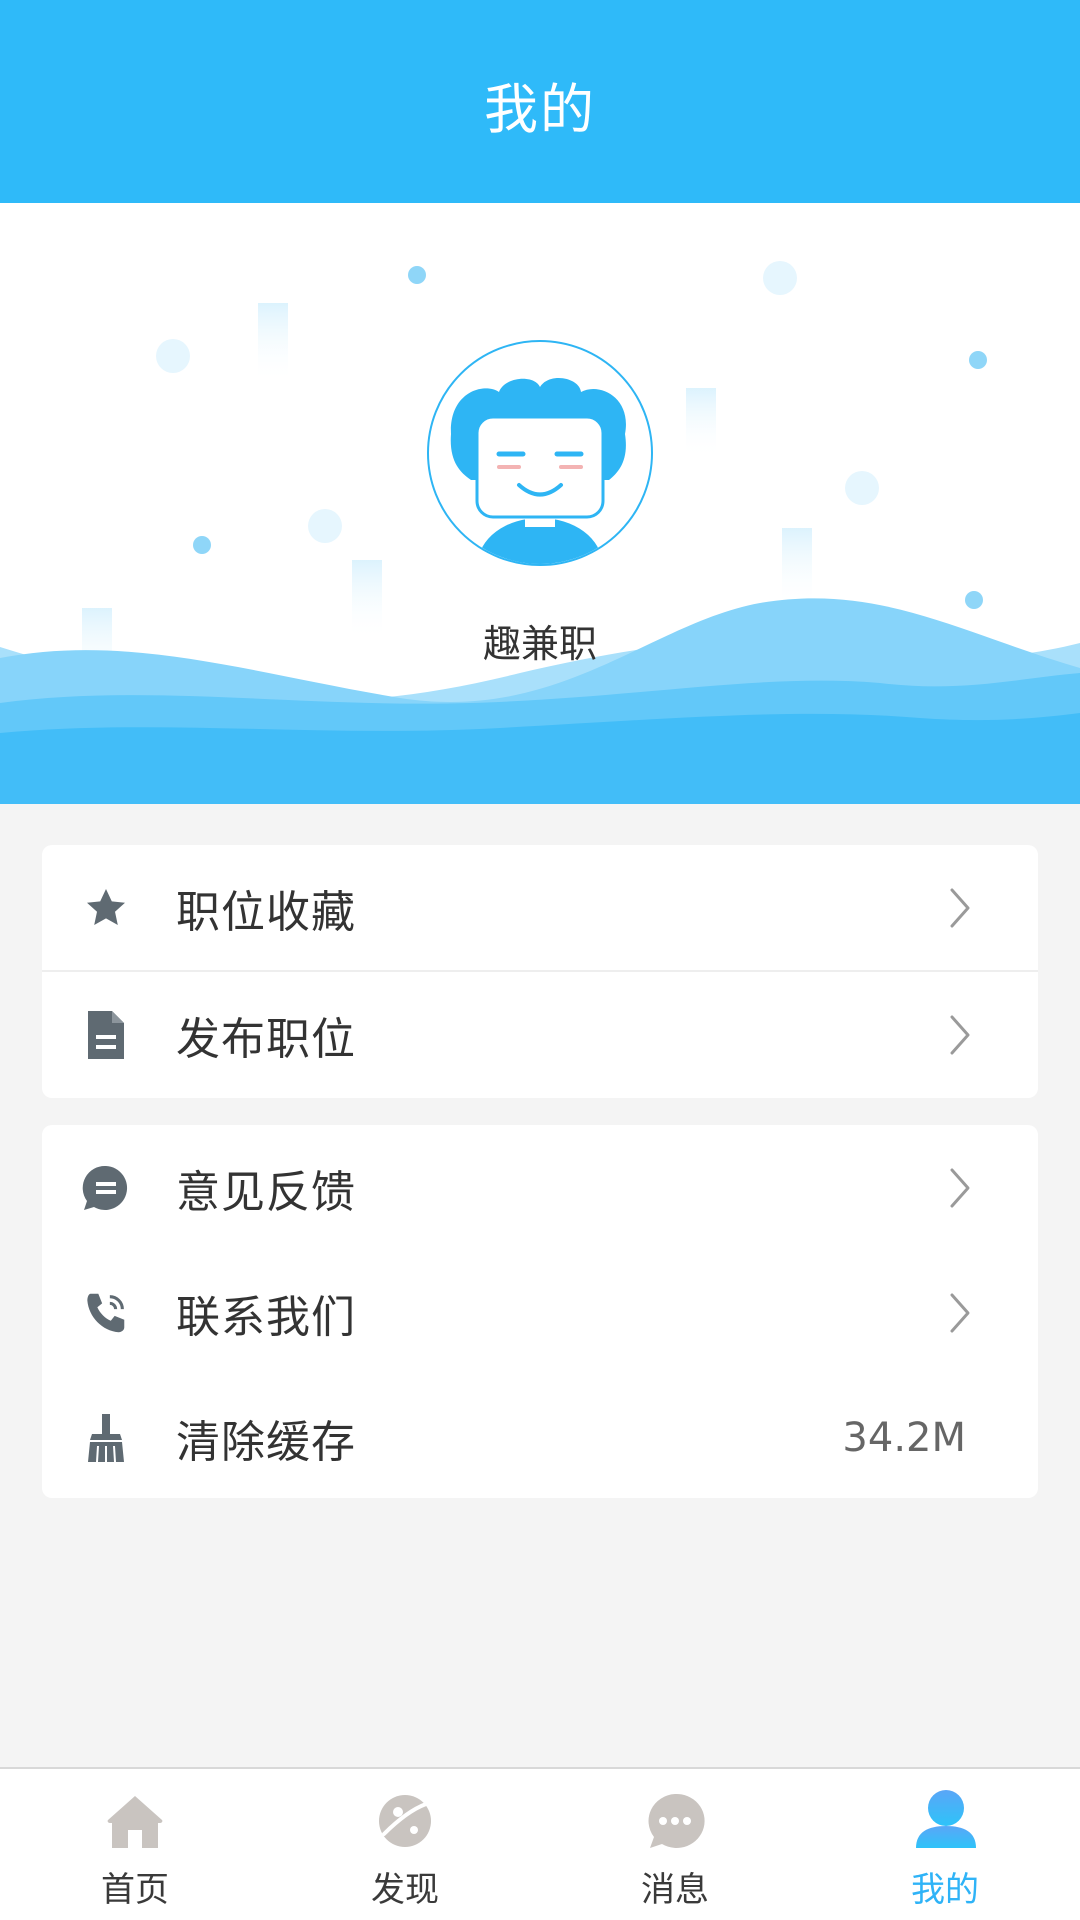  Describe the element at coordinates (135, 1890) in the screenshot. I see `tab-label: 首页` at that location.